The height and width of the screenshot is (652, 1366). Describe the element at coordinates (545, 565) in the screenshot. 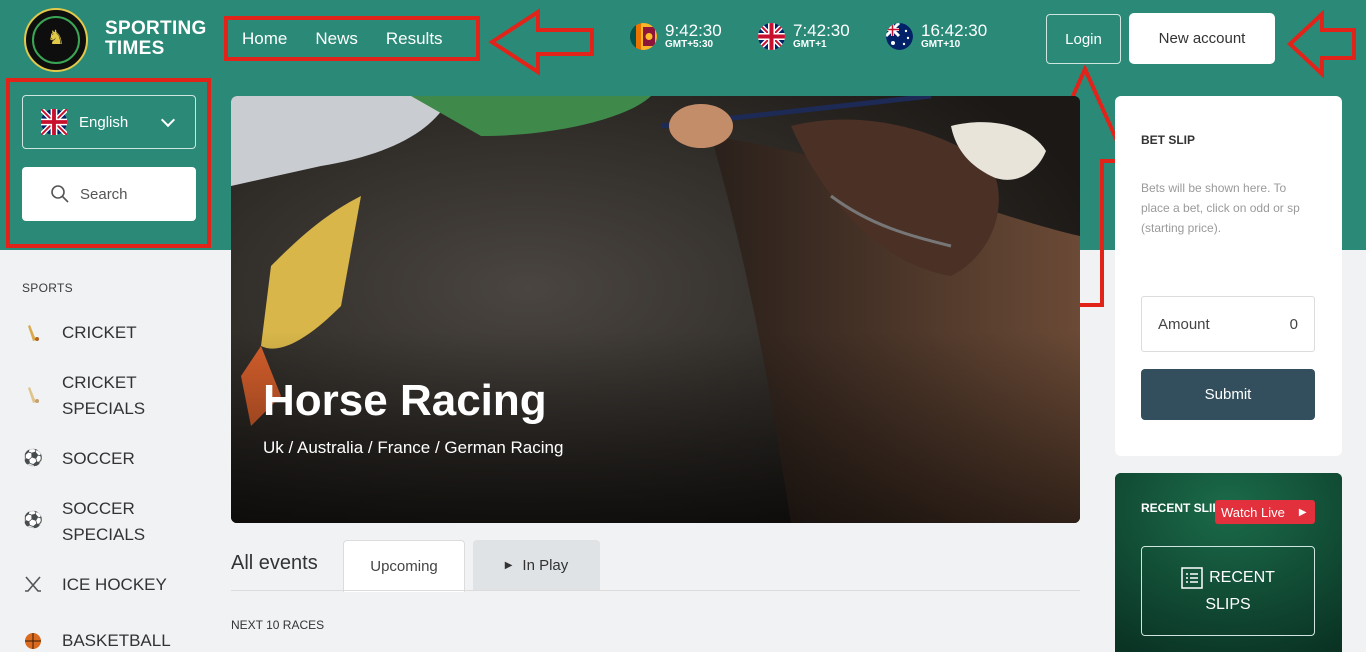

I see `tab-in-play-label: In Play` at that location.